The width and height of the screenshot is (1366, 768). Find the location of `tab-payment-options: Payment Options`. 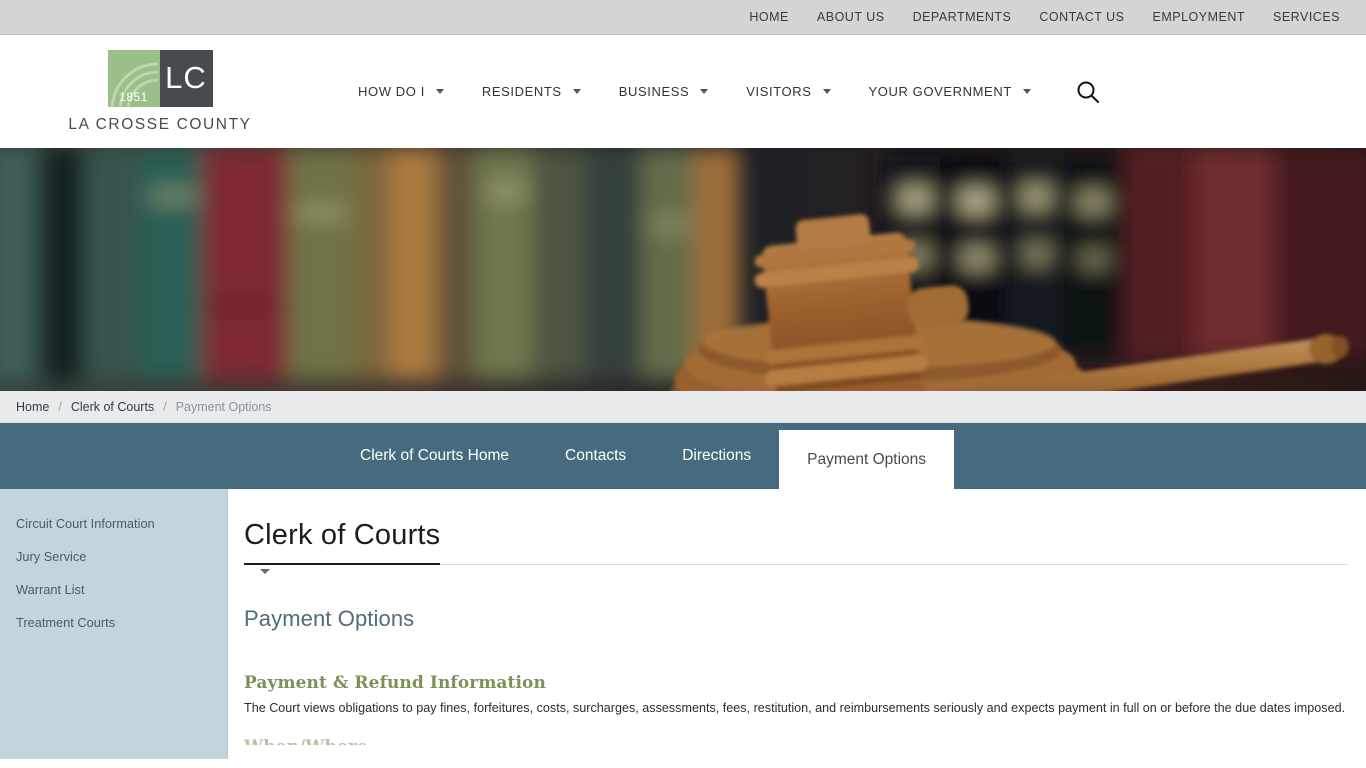

tab-payment-options: Payment Options is located at coordinates (867, 459).